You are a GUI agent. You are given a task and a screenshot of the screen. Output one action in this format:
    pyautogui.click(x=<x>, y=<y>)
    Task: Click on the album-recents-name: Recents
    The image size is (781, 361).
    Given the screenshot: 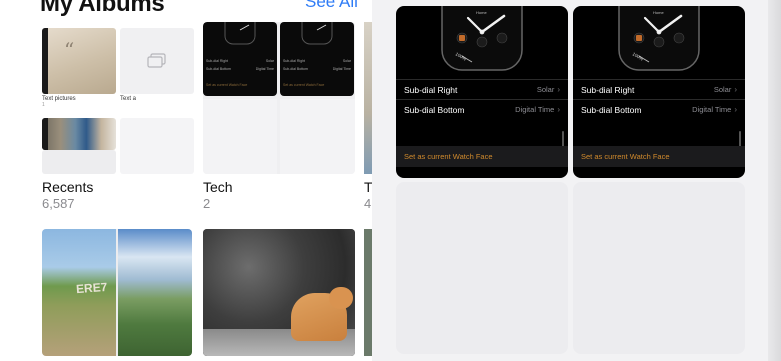 What is the action you would take?
    pyautogui.click(x=68, y=187)
    